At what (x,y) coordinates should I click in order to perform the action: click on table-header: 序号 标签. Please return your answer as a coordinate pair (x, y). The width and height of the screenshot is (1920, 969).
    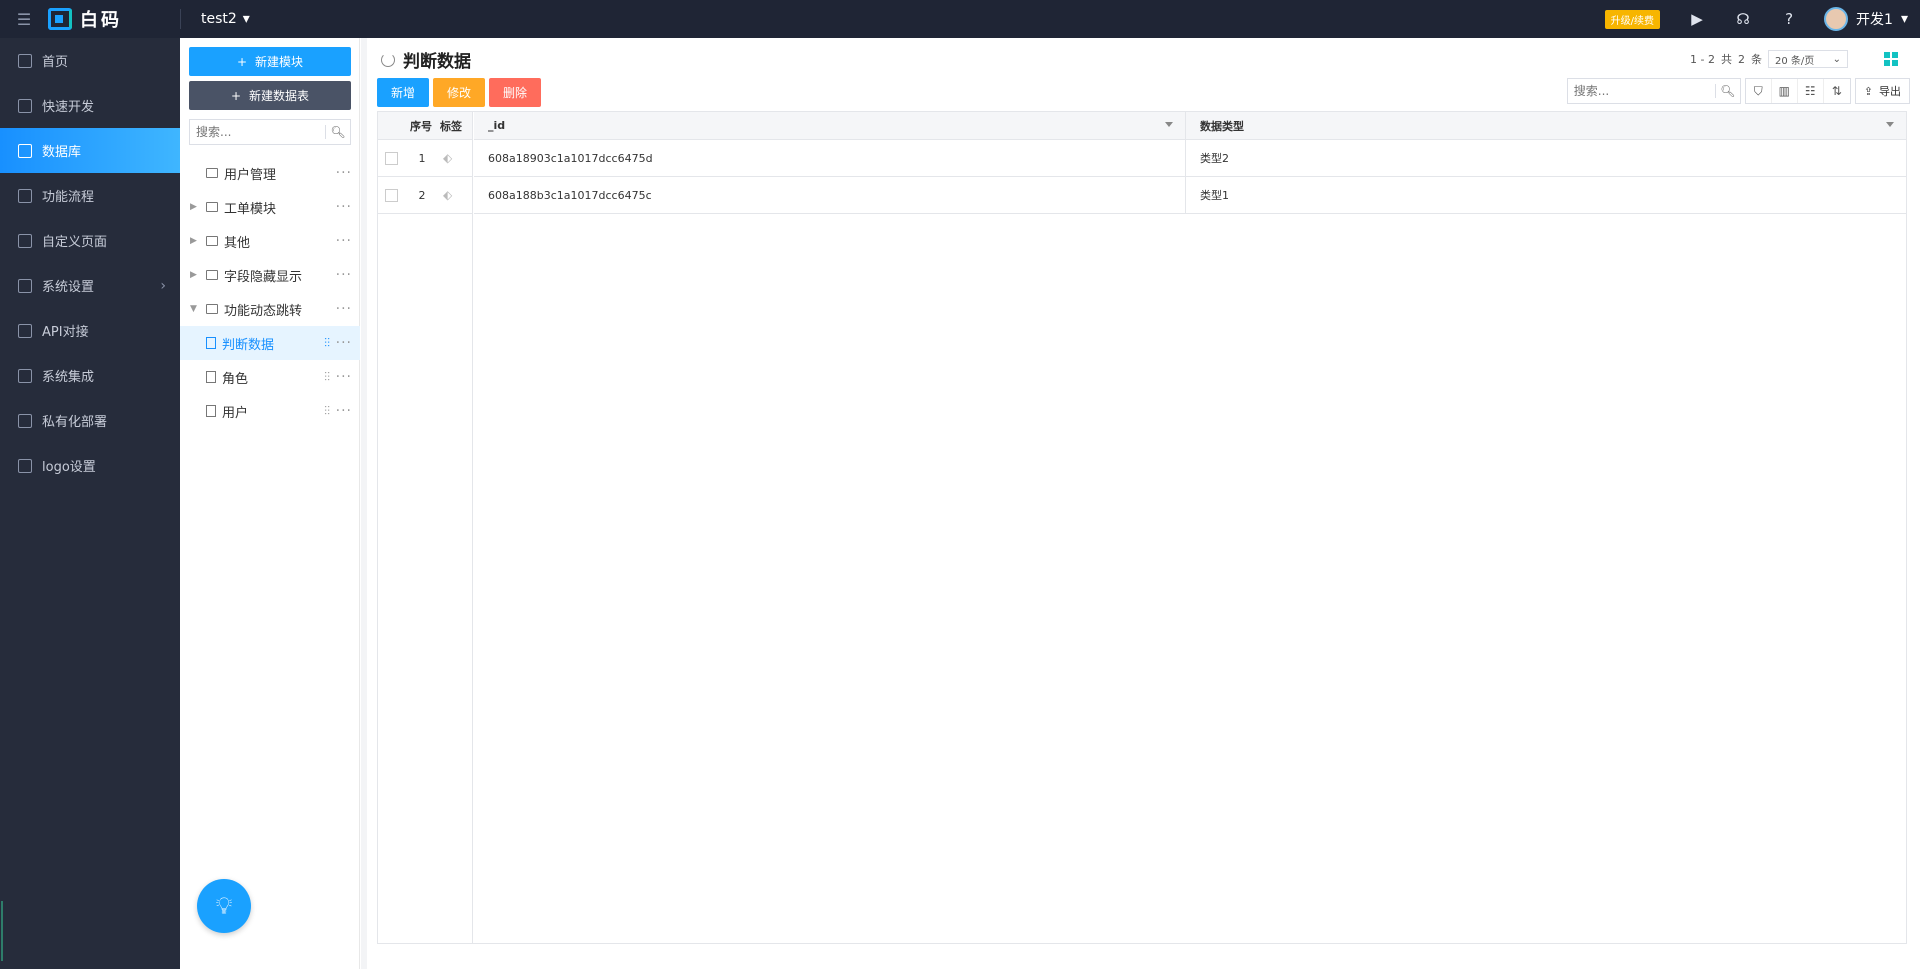
    Looking at the image, I should click on (425, 126).